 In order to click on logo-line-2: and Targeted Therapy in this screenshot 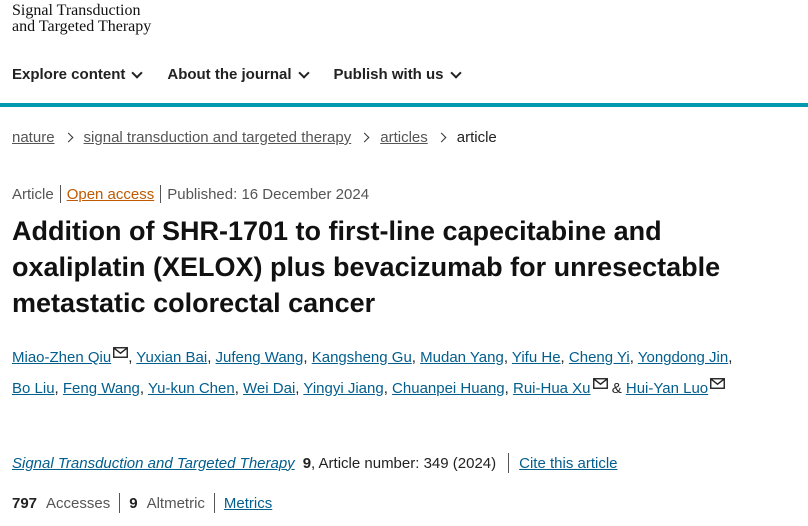, I will do `click(82, 26)`.